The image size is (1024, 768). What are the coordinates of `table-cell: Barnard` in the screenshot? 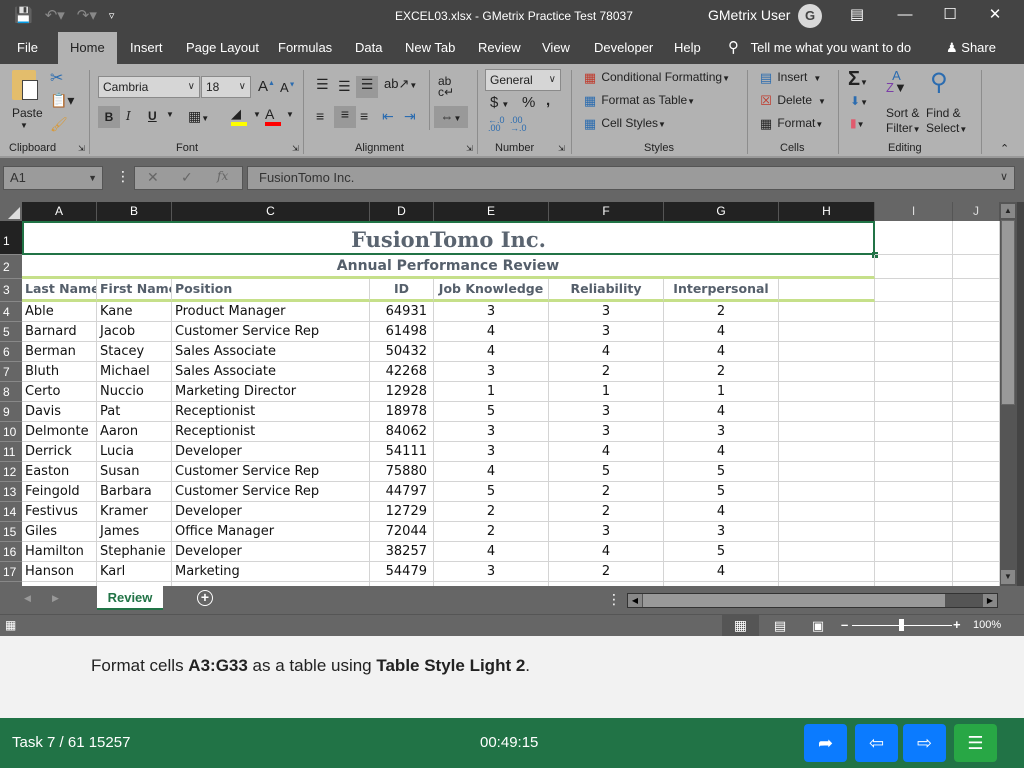 It's located at (59, 332).